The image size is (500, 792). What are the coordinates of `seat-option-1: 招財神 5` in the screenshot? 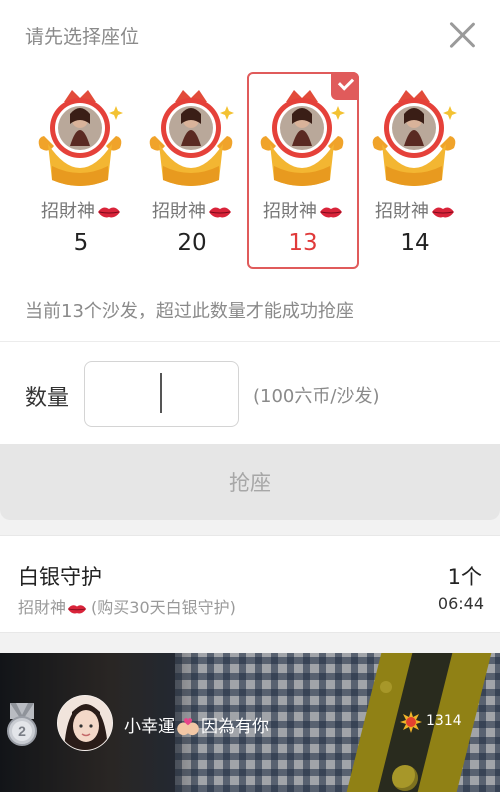 It's located at (81, 170).